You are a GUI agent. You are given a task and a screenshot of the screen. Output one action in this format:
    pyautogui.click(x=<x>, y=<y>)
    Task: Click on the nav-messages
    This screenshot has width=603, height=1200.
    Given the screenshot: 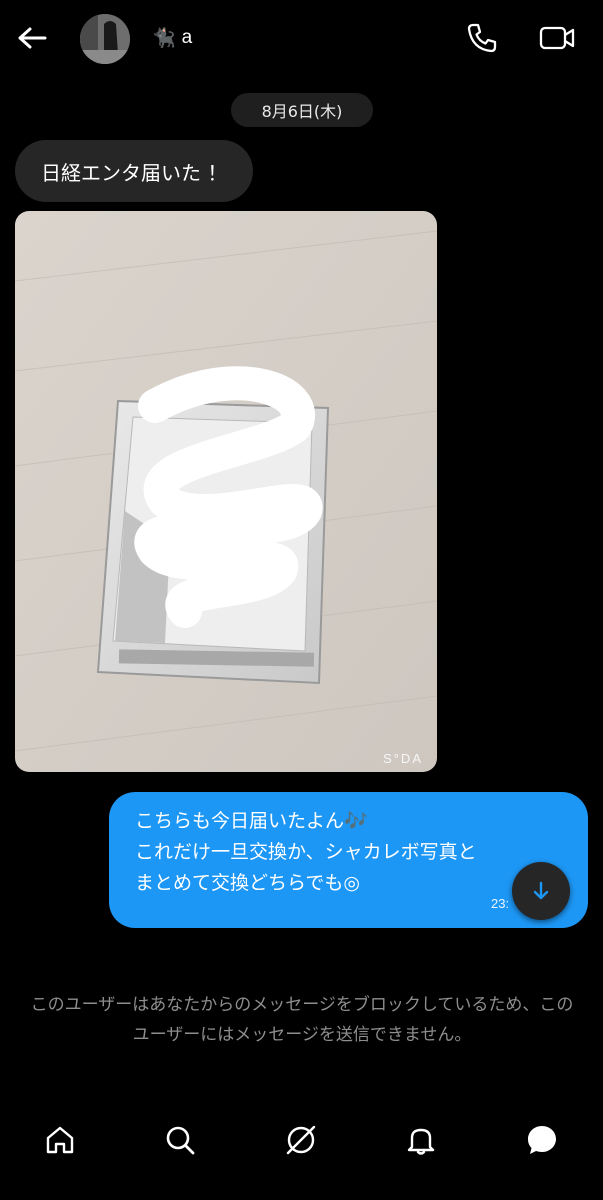 What is the action you would take?
    pyautogui.click(x=542, y=1140)
    